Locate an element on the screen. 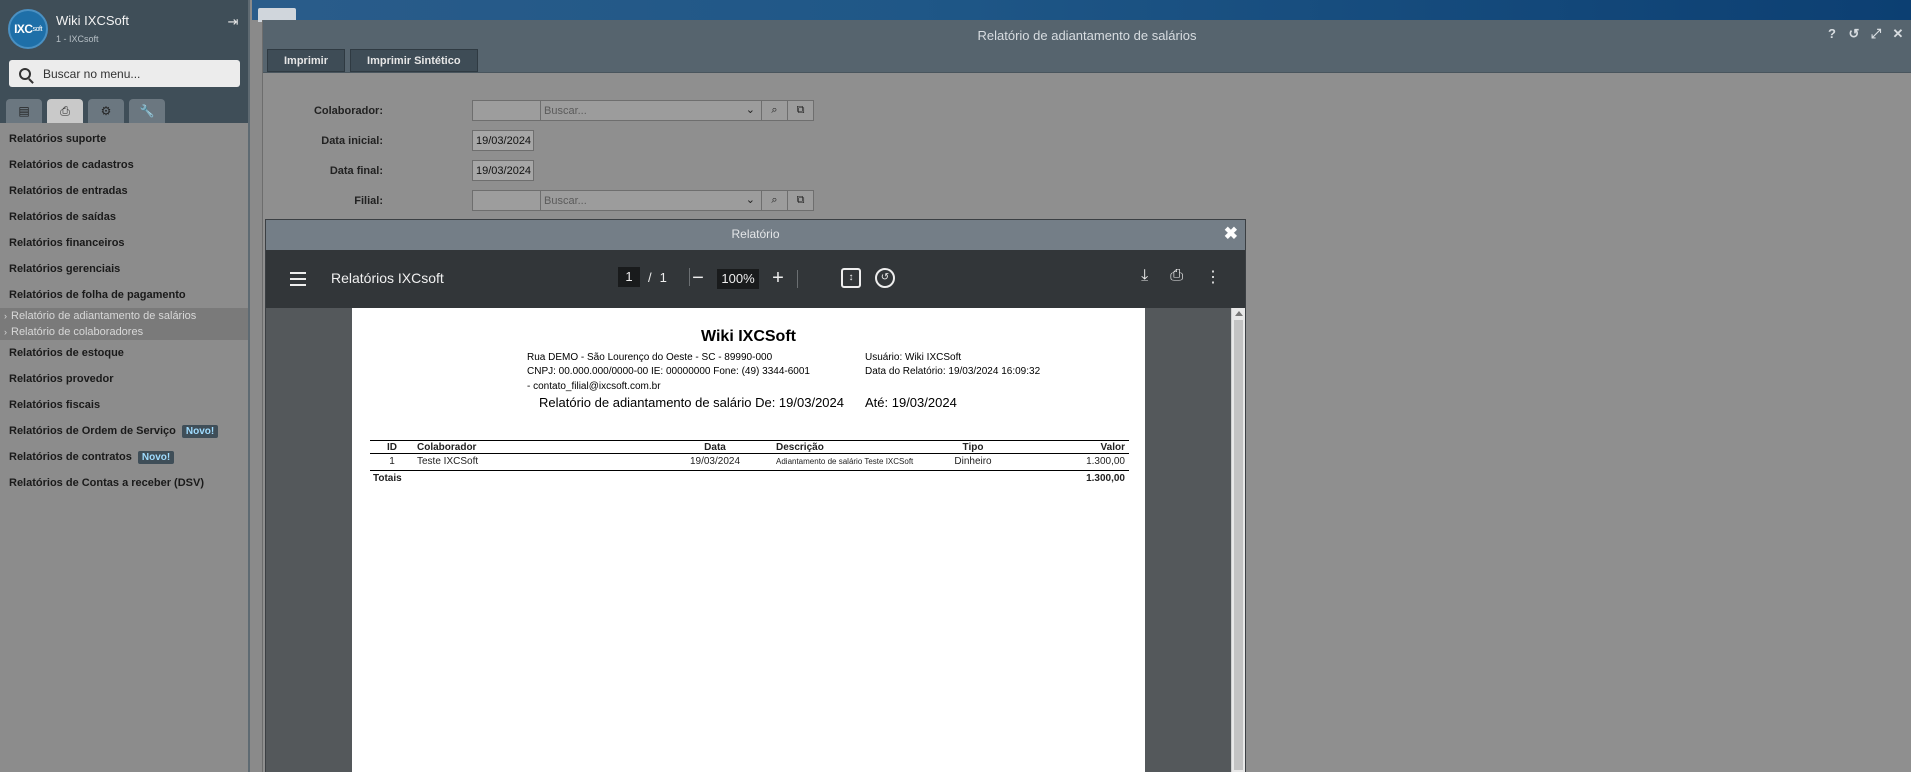 This screenshot has height=772, width=1911. pdf-page-indicator: 1 / 1 is located at coordinates (654, 277).